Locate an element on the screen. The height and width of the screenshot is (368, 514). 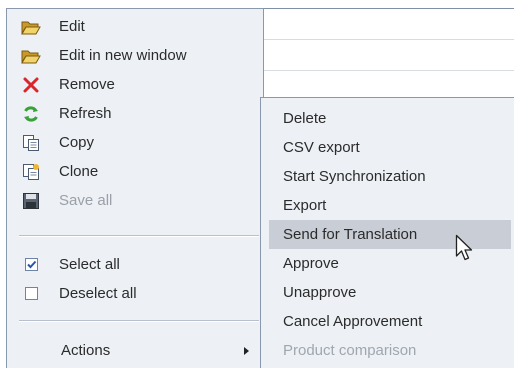
submenu-item-label: Approve is located at coordinates (311, 263).